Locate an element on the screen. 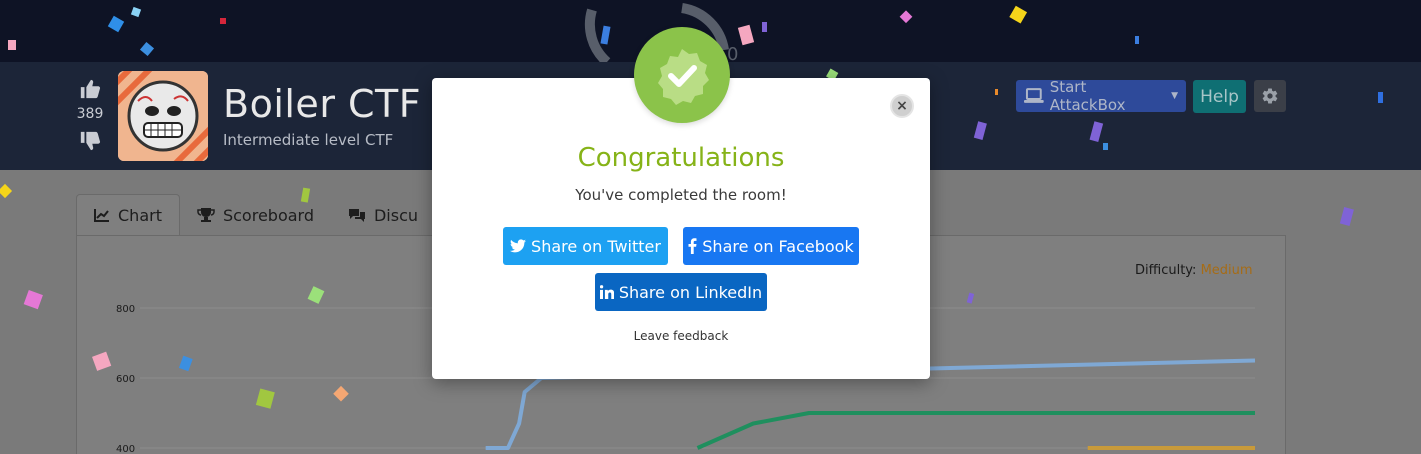  share-twitter-label: Share on Twitter is located at coordinates (596, 246).